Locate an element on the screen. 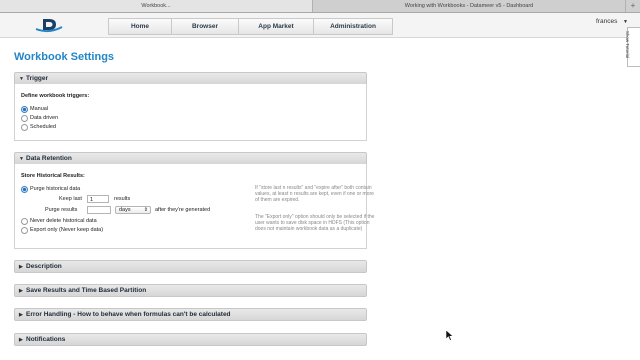  purge-historical-label: Purge historical data is located at coordinates (55, 189).